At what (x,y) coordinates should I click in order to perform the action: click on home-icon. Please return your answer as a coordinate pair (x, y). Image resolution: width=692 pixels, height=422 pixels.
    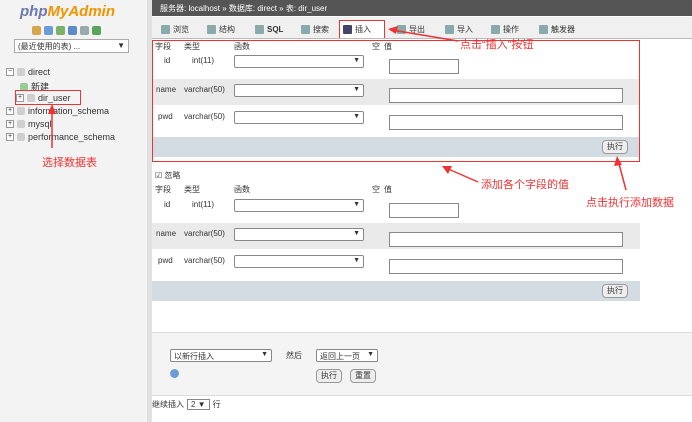
    Looking at the image, I should click on (36, 30).